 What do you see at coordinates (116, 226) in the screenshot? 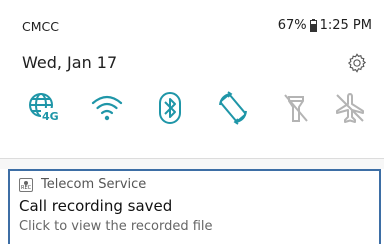
I see `notification-body: Click to view the recorded file` at bounding box center [116, 226].